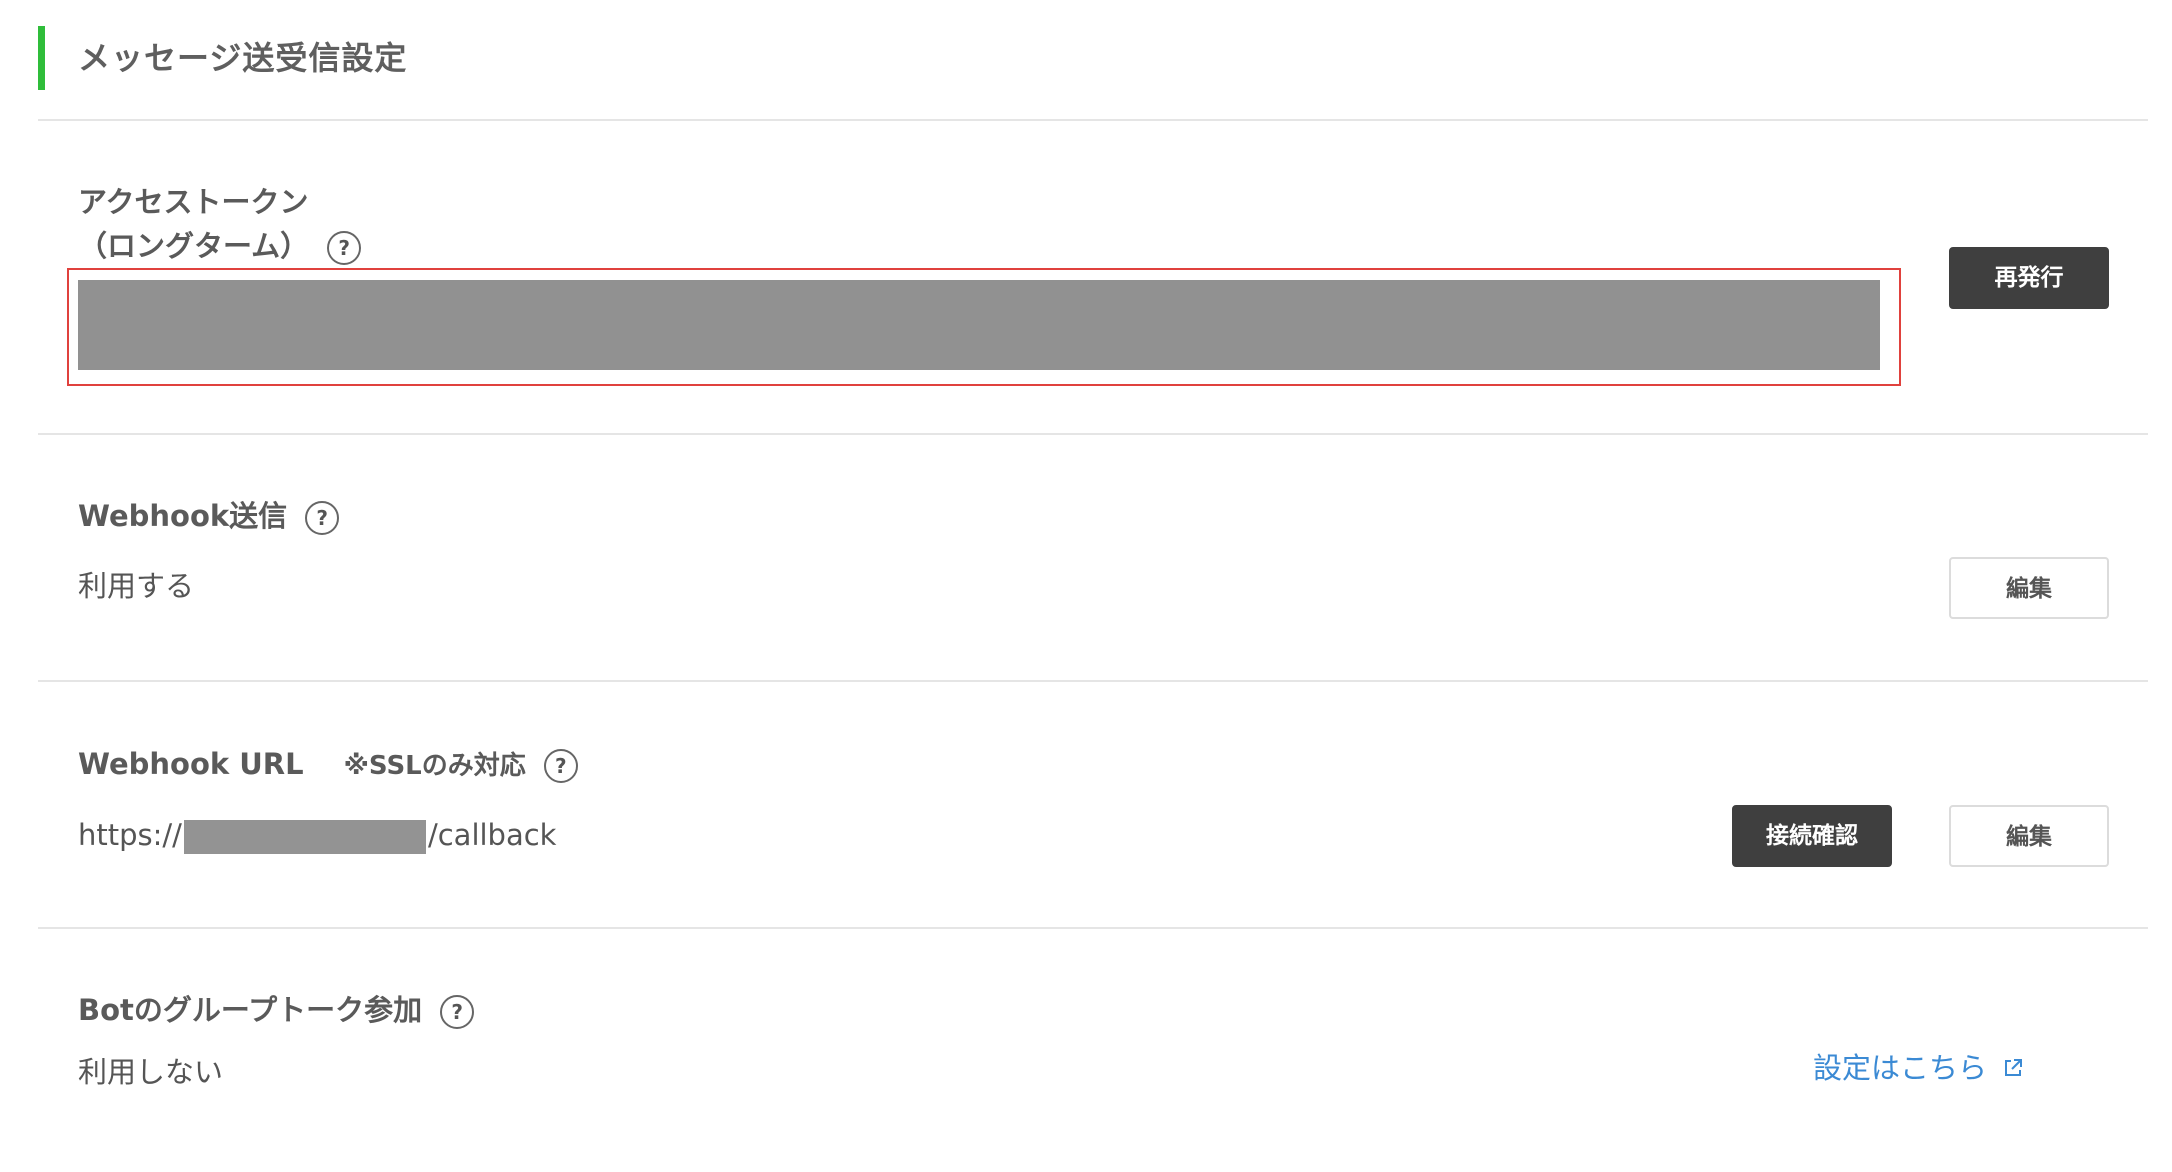  I want to click on settings-link-text: 設定はこちら, so click(1900, 1068).